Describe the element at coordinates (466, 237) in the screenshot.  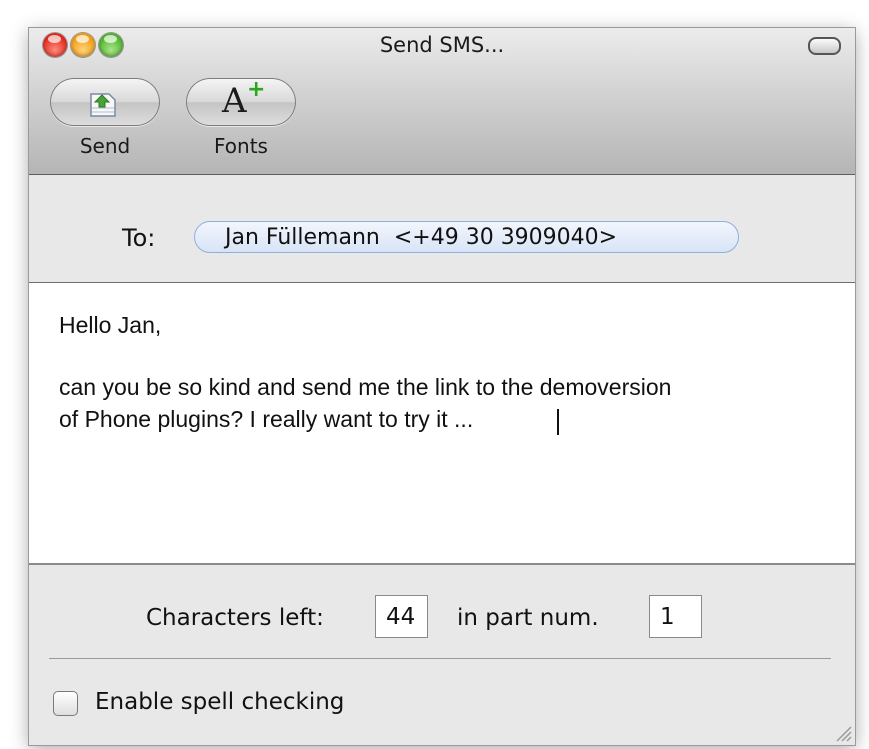
I see `recipient-token: Jan Füllemann <+49 30 3909040>` at that location.